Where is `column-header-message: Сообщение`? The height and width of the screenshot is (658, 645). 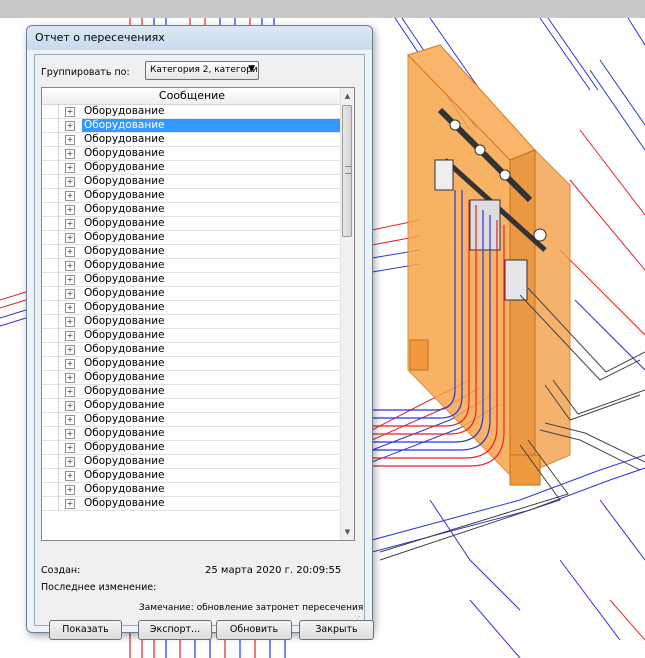 column-header-message: Сообщение is located at coordinates (192, 96).